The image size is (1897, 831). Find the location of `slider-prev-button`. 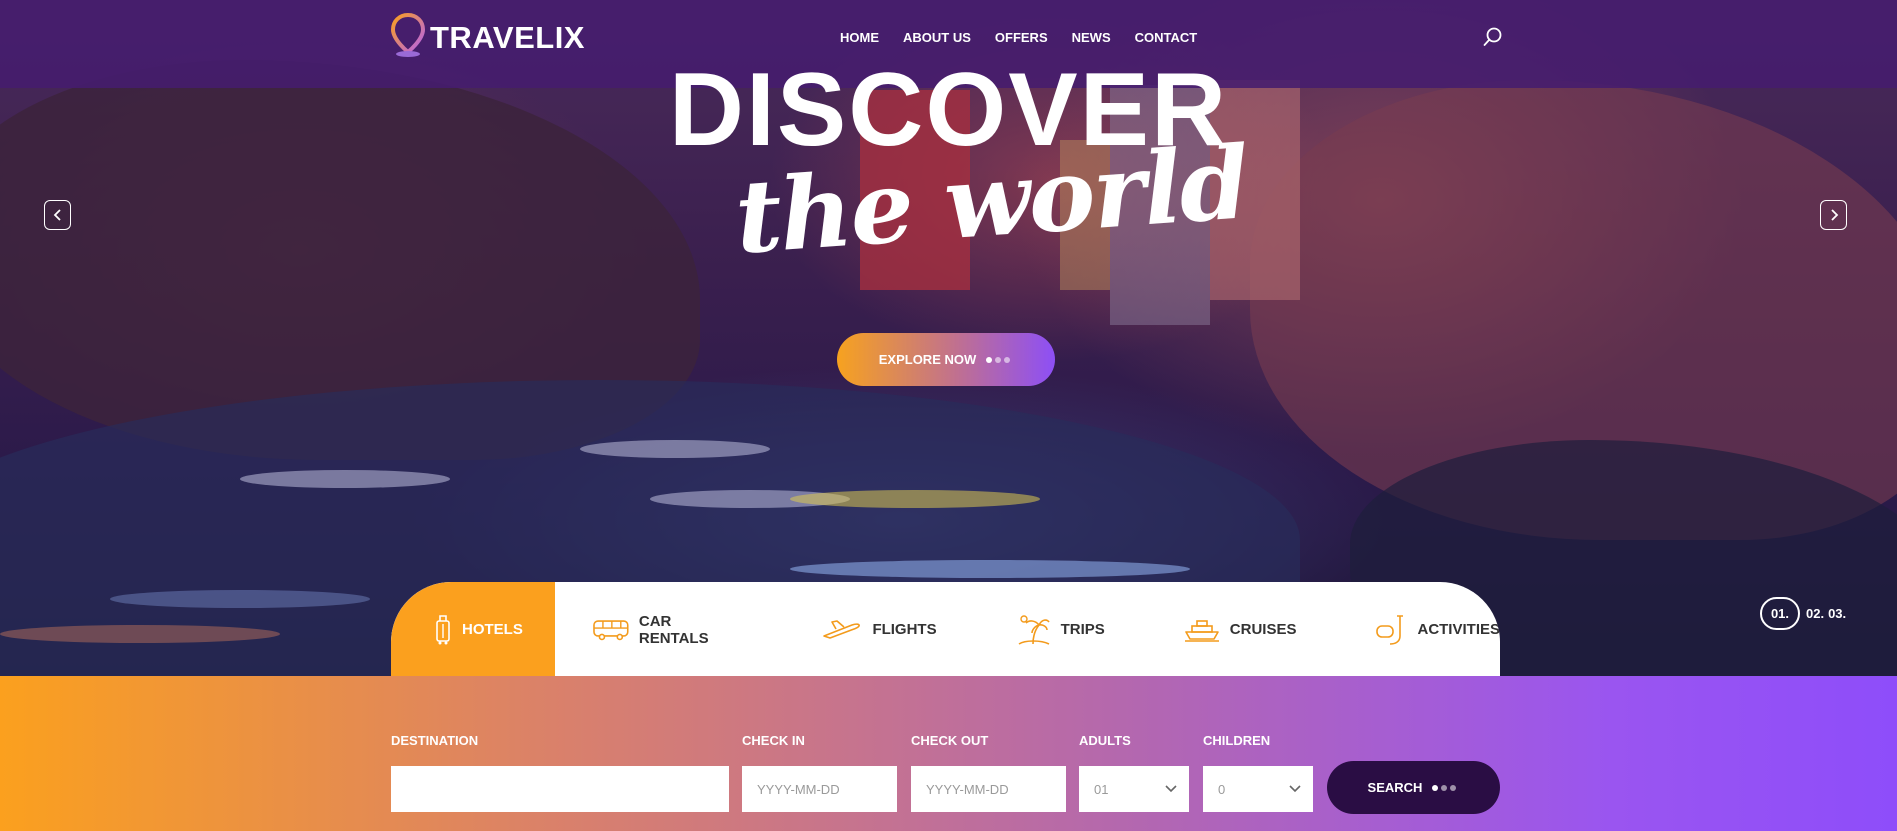

slider-prev-button is located at coordinates (57, 215).